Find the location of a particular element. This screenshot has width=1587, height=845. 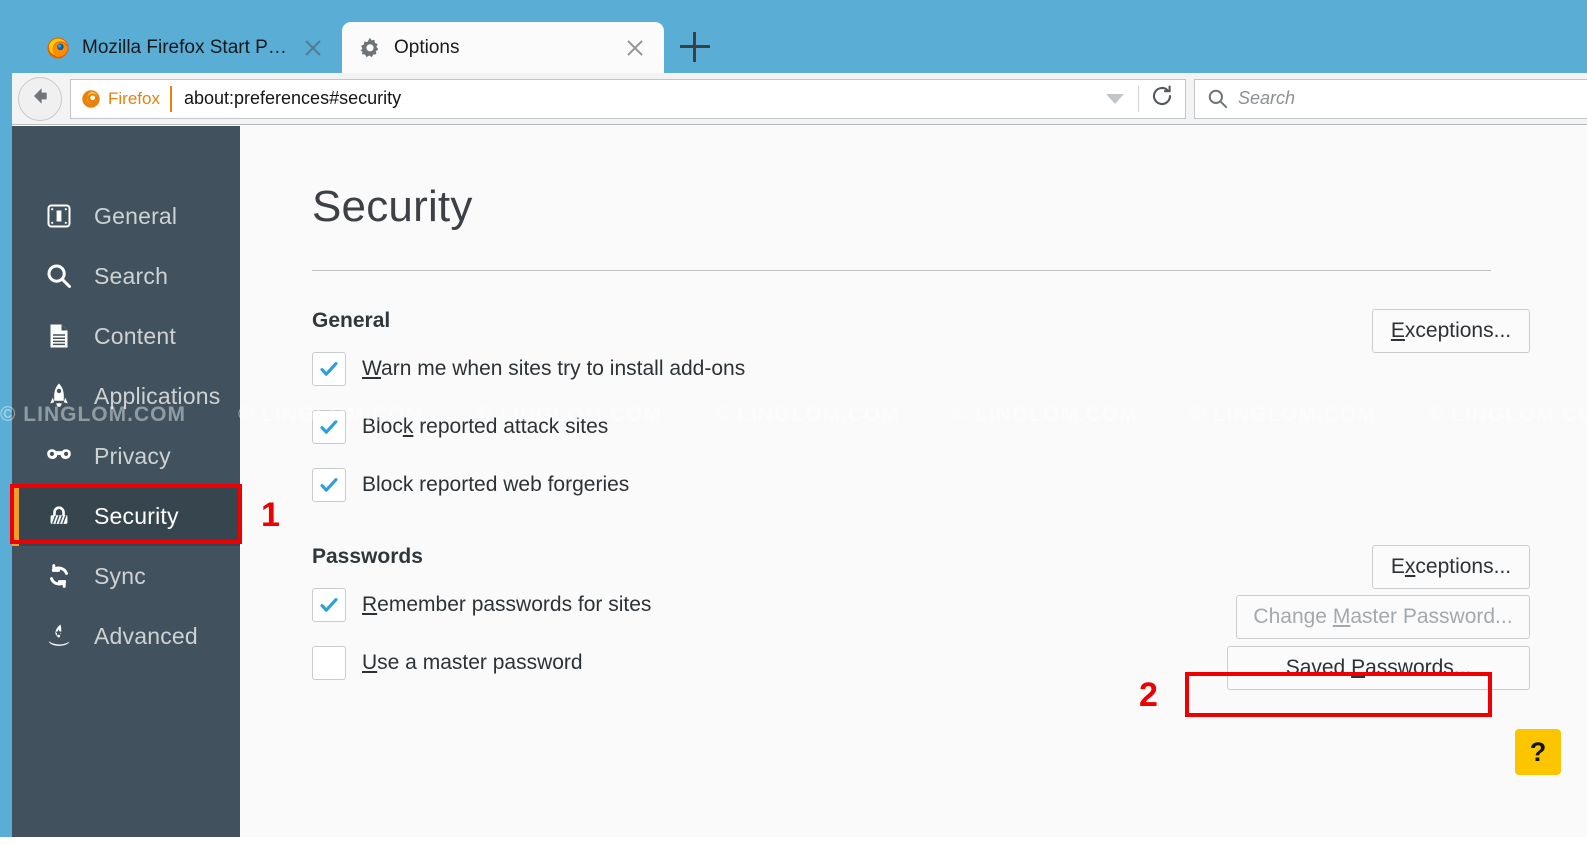

annotation-number-2: 2 is located at coordinates (1148, 695).